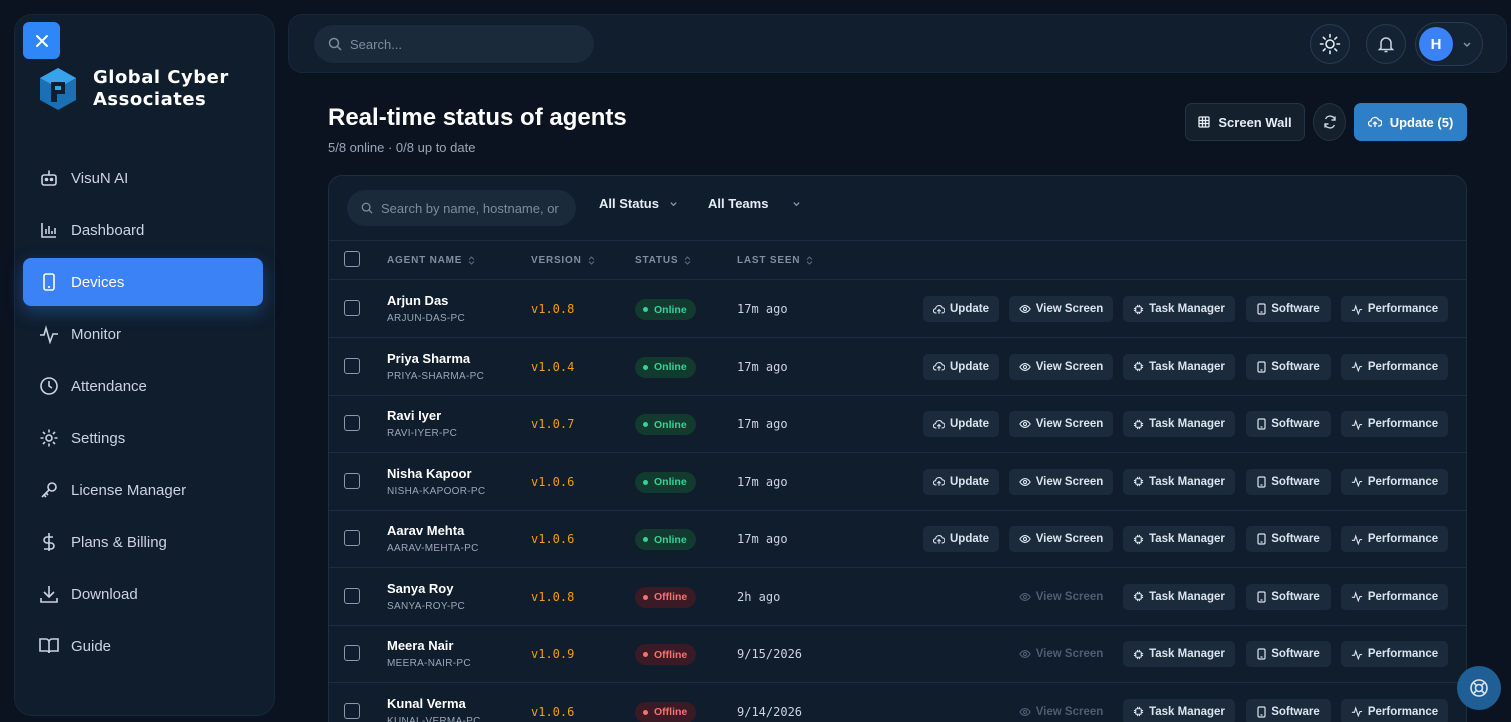 Image resolution: width=1511 pixels, height=722 pixels. I want to click on action-label: Update, so click(969, 481).